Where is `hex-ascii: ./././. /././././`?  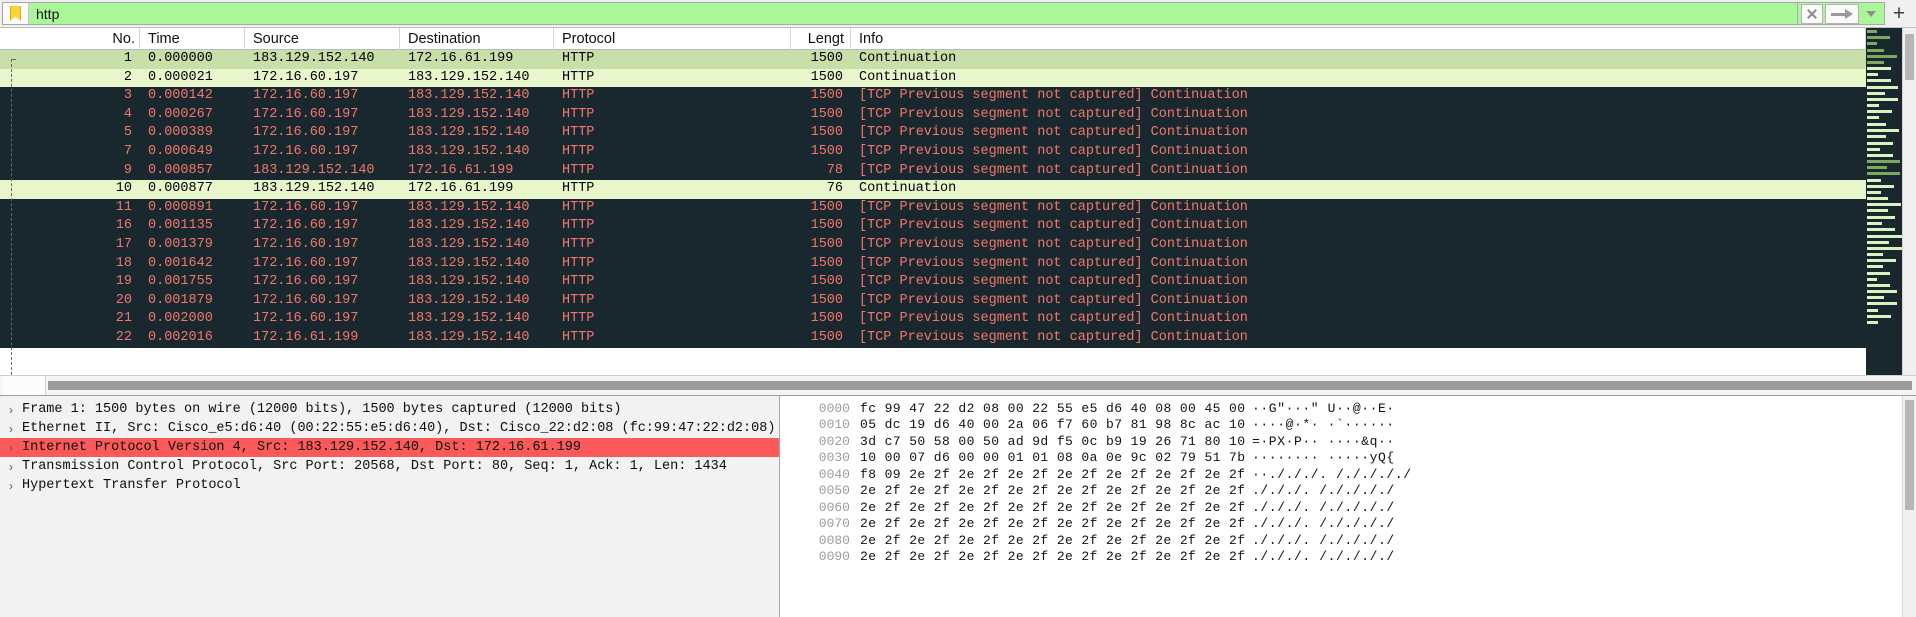
hex-ascii: ./././. /././././ is located at coordinates (1323, 540).